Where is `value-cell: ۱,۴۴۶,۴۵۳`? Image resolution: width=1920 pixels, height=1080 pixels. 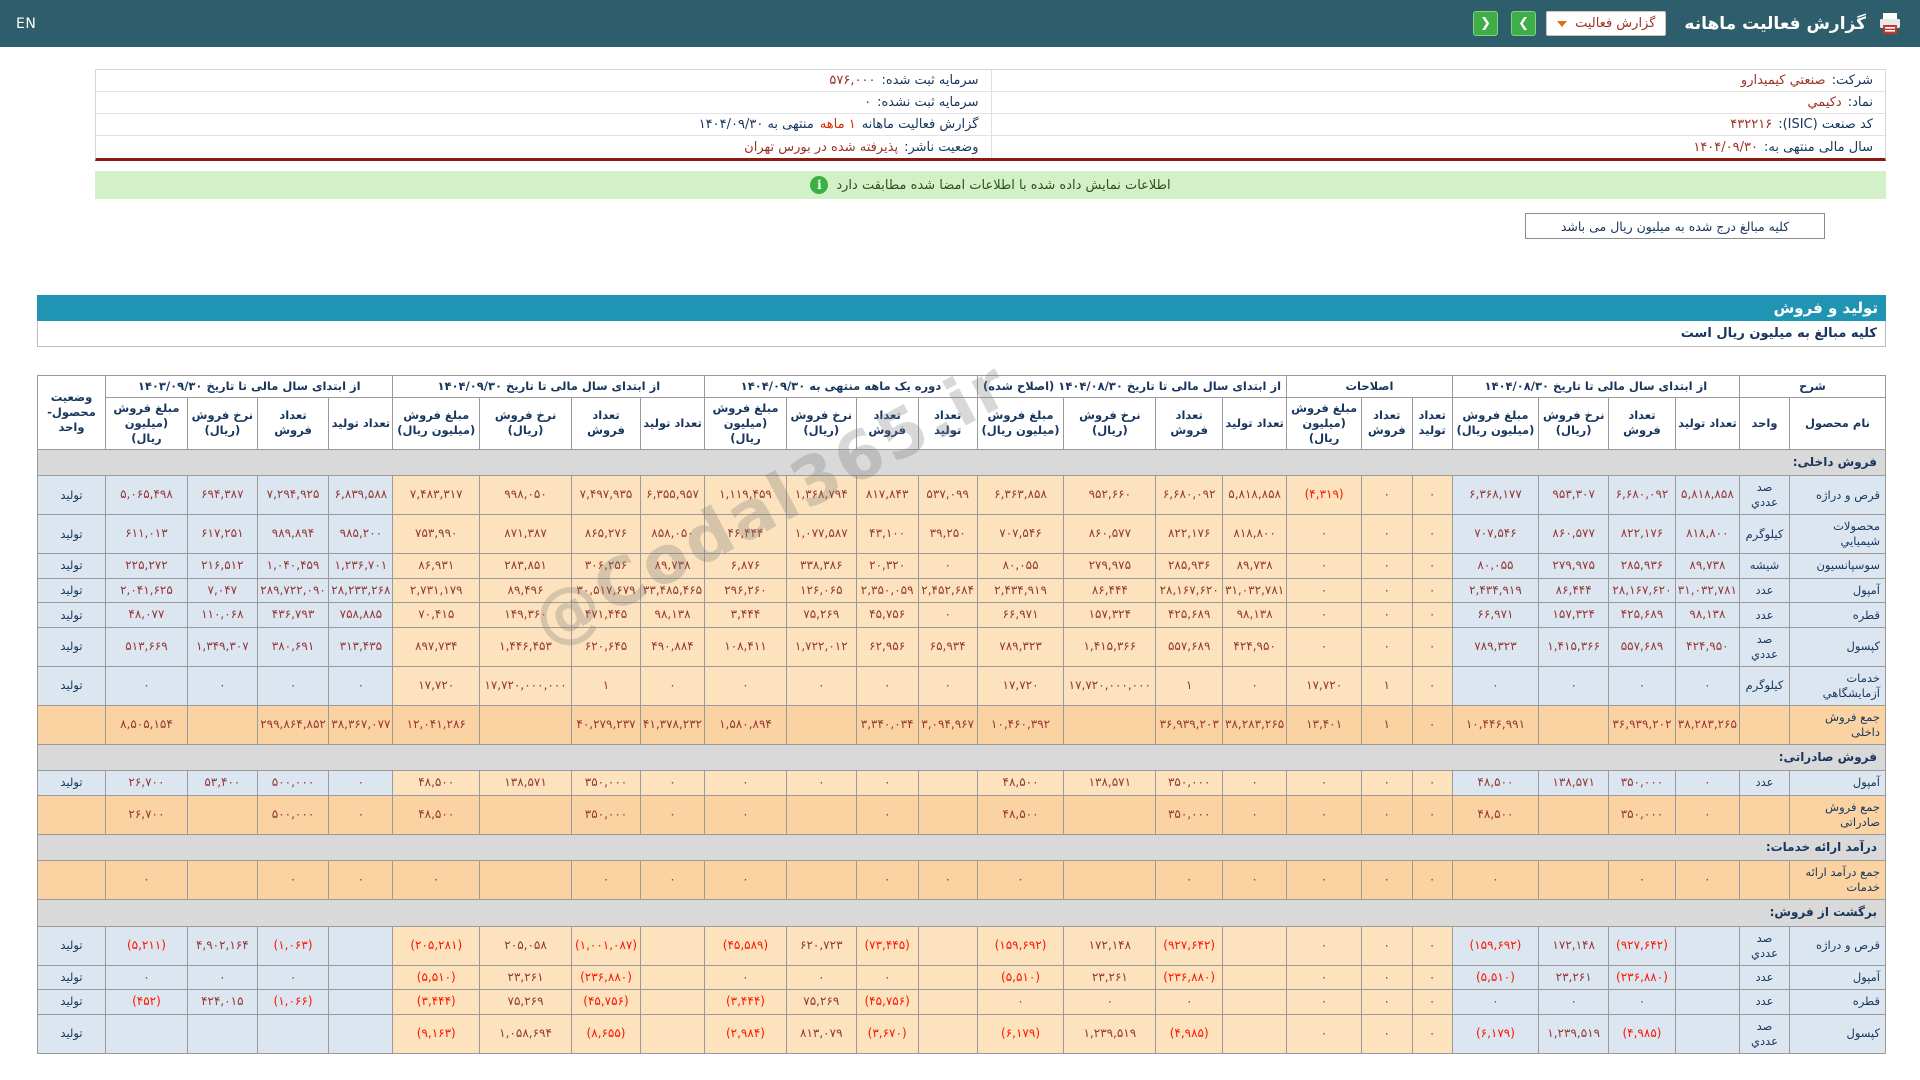 value-cell: ۱,۴۴۶,۴۵۳ is located at coordinates (526, 646).